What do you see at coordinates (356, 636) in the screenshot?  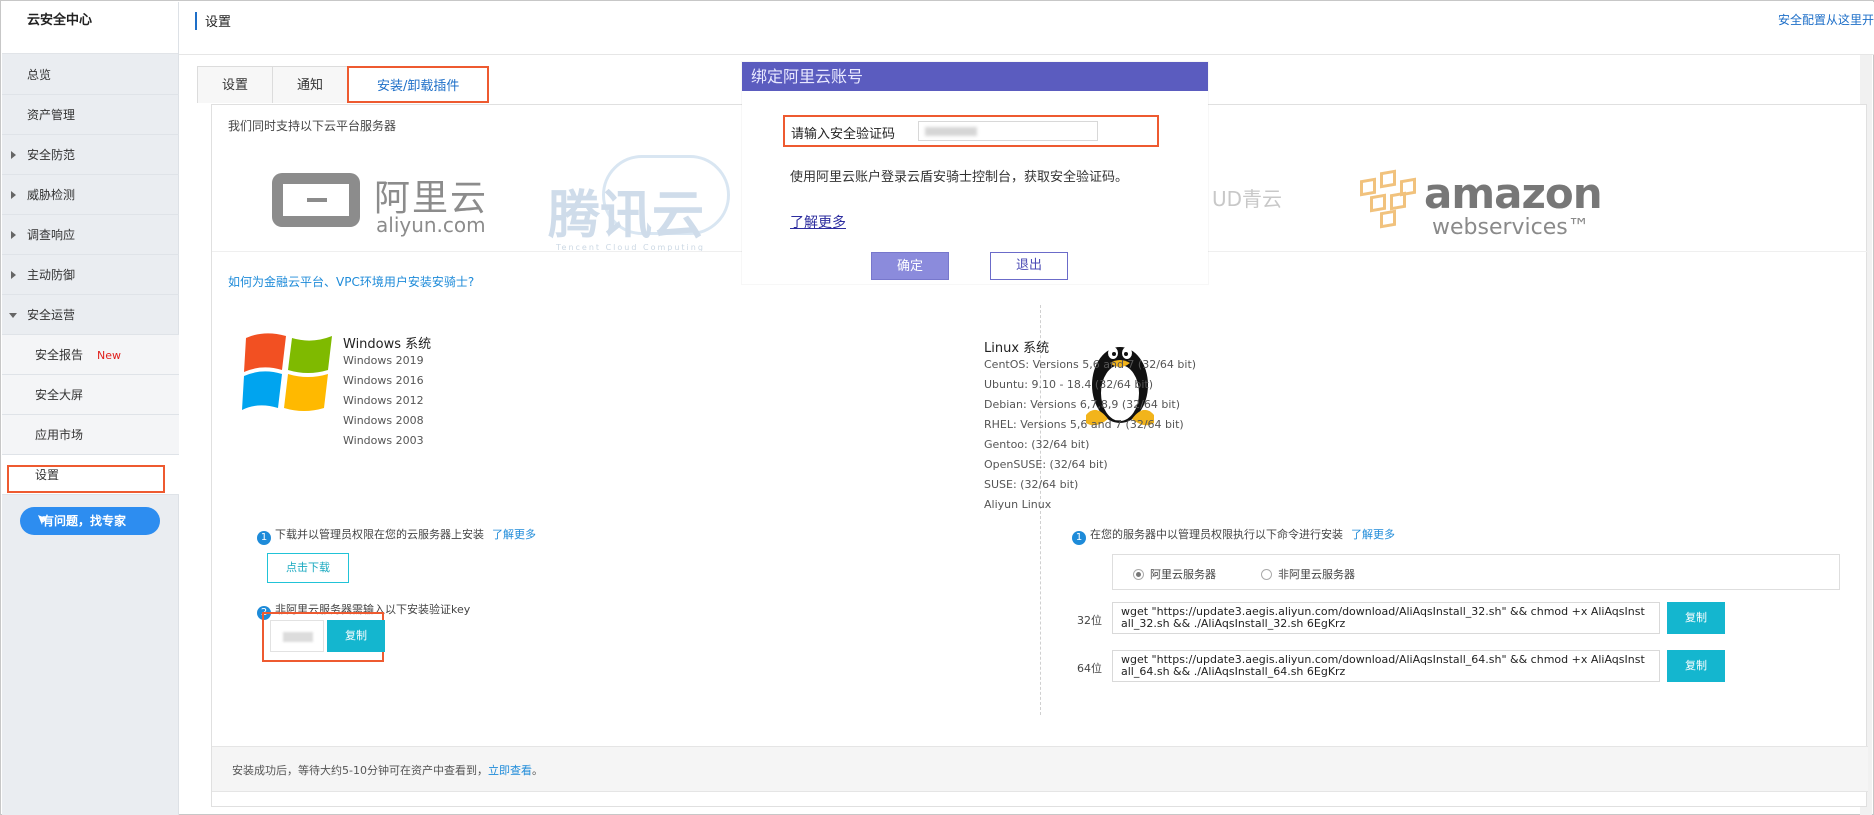 I see `copy-key-button: 复制` at bounding box center [356, 636].